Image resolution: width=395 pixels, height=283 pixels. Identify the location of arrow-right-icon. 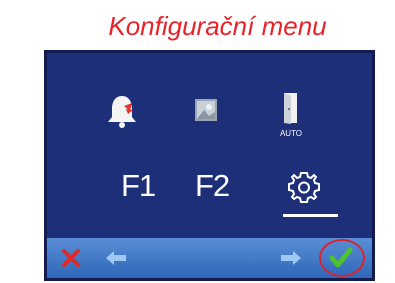
(291, 258).